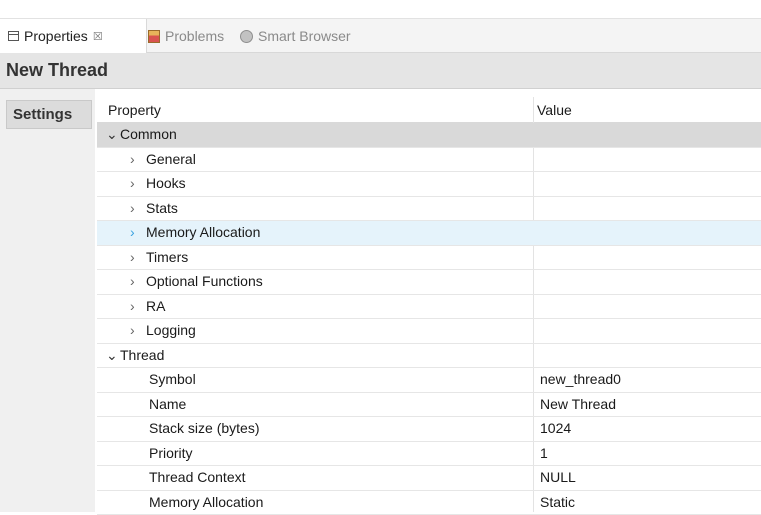 The width and height of the screenshot is (761, 515). What do you see at coordinates (380, 35) in the screenshot?
I see `view-tab-bar: Properties ☒ Problems Smart Browser` at bounding box center [380, 35].